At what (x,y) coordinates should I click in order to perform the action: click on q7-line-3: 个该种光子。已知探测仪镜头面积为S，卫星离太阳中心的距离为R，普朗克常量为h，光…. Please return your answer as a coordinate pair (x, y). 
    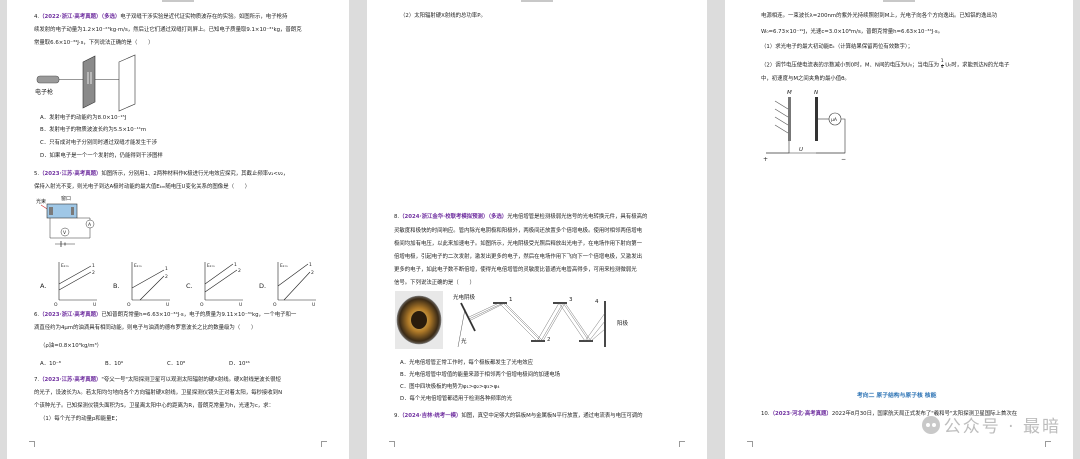
    Looking at the image, I should click on (154, 406).